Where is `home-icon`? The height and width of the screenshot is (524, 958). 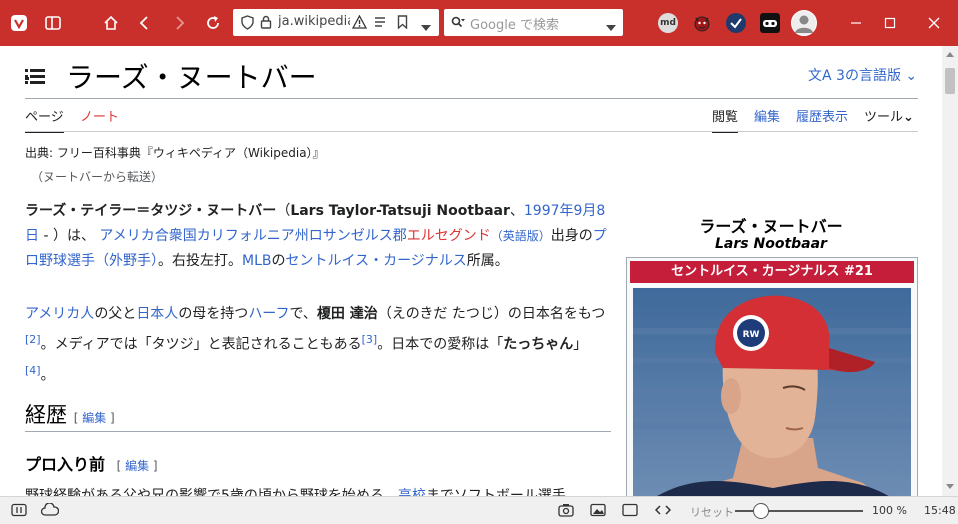 home-icon is located at coordinates (111, 23).